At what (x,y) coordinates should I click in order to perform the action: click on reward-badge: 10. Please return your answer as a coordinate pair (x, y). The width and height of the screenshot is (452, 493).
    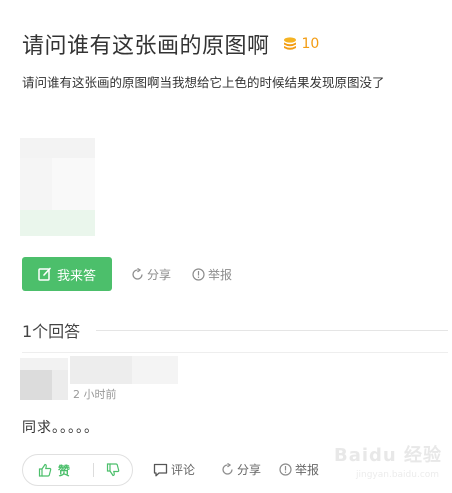
    Looking at the image, I should click on (301, 44).